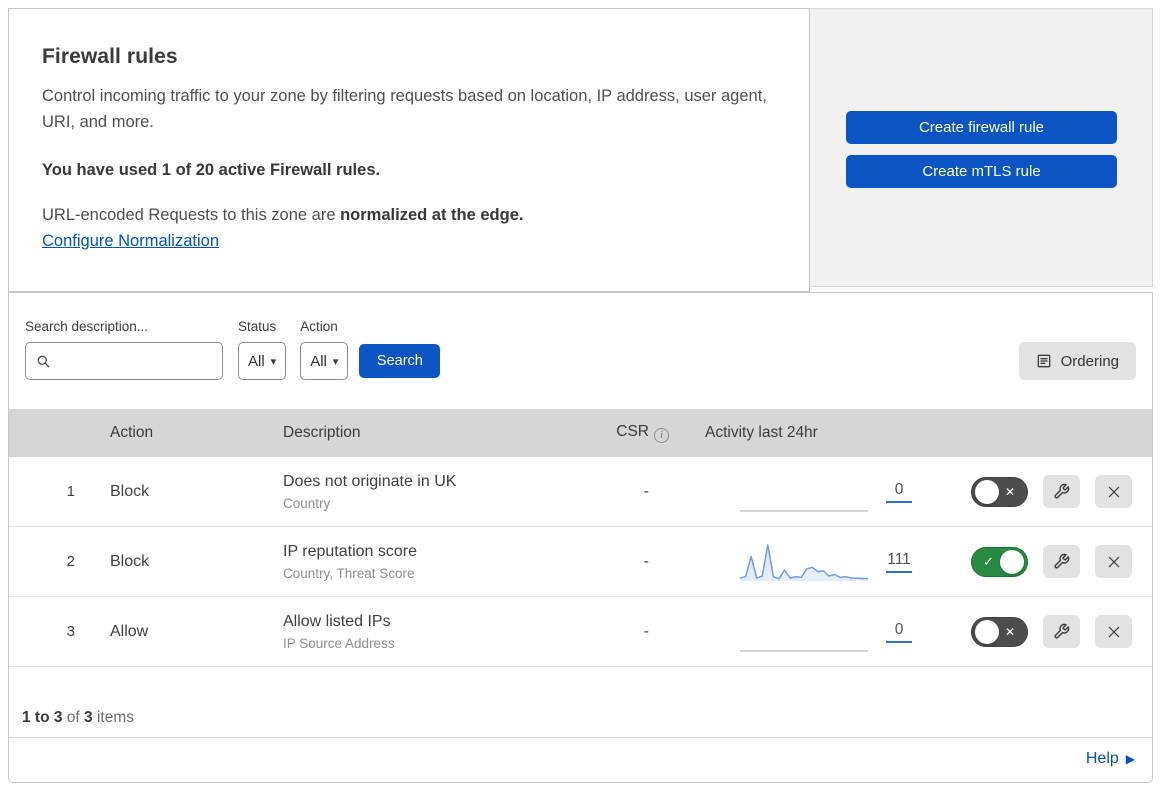 The image size is (1161, 791). What do you see at coordinates (130, 241) in the screenshot?
I see `configure-normalization-link: Configure Normalization` at bounding box center [130, 241].